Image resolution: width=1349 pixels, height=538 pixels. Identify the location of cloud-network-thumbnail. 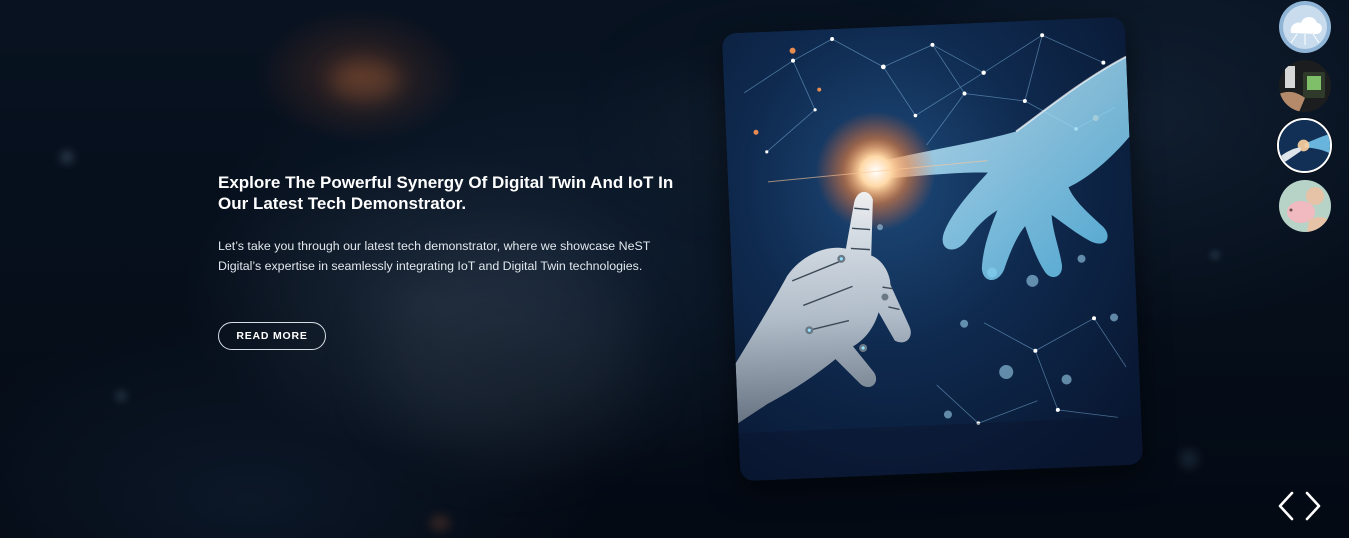
(1305, 27).